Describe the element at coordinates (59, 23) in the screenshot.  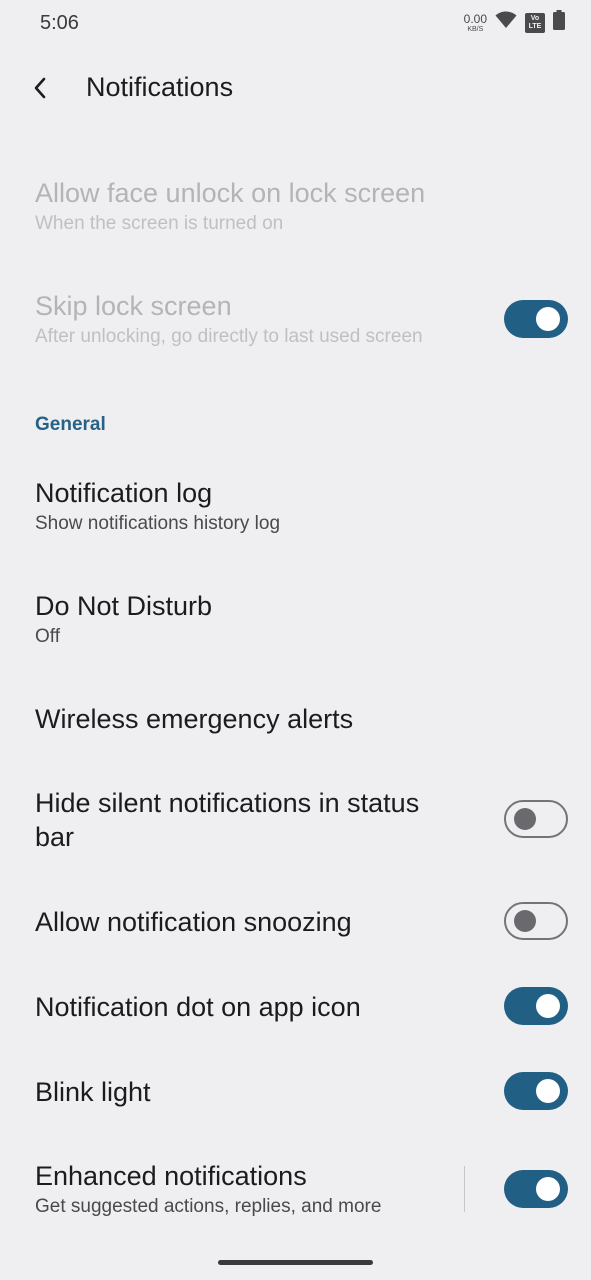
I see `status-time: 5:06` at that location.